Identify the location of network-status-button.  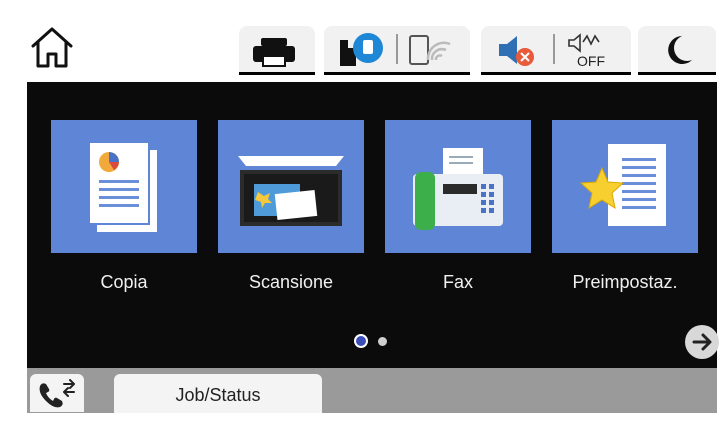
(397, 50).